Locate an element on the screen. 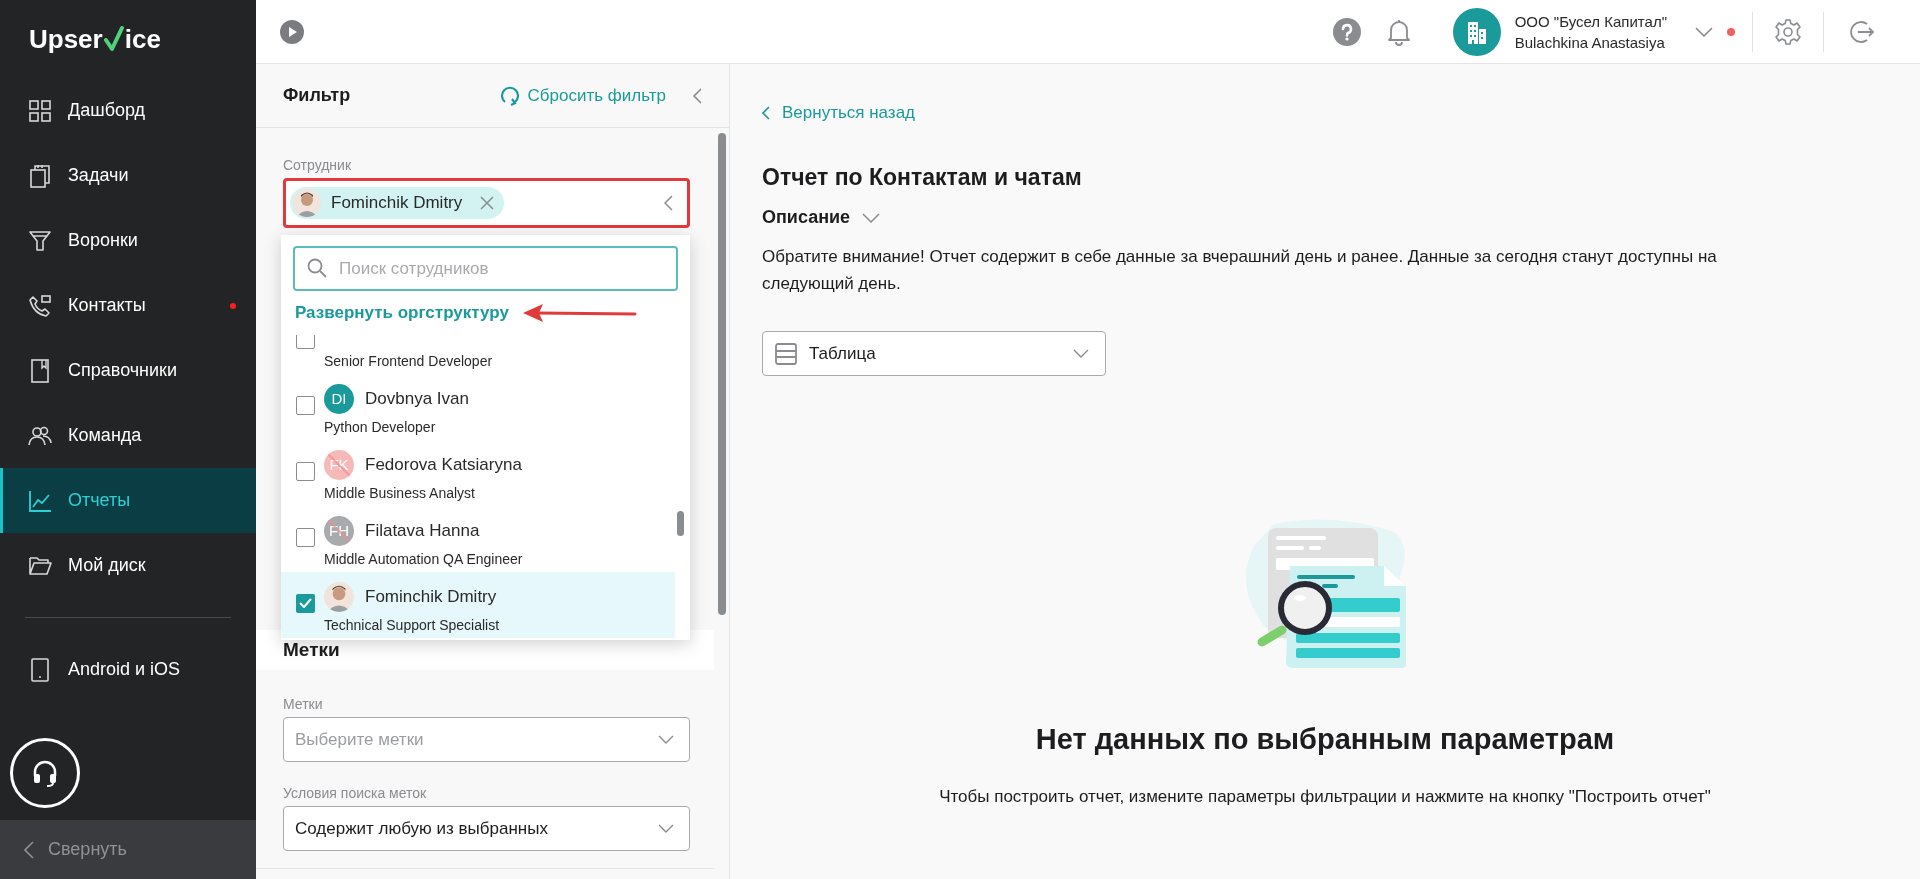  employee-role: Technical Support Specialist is located at coordinates (412, 625).